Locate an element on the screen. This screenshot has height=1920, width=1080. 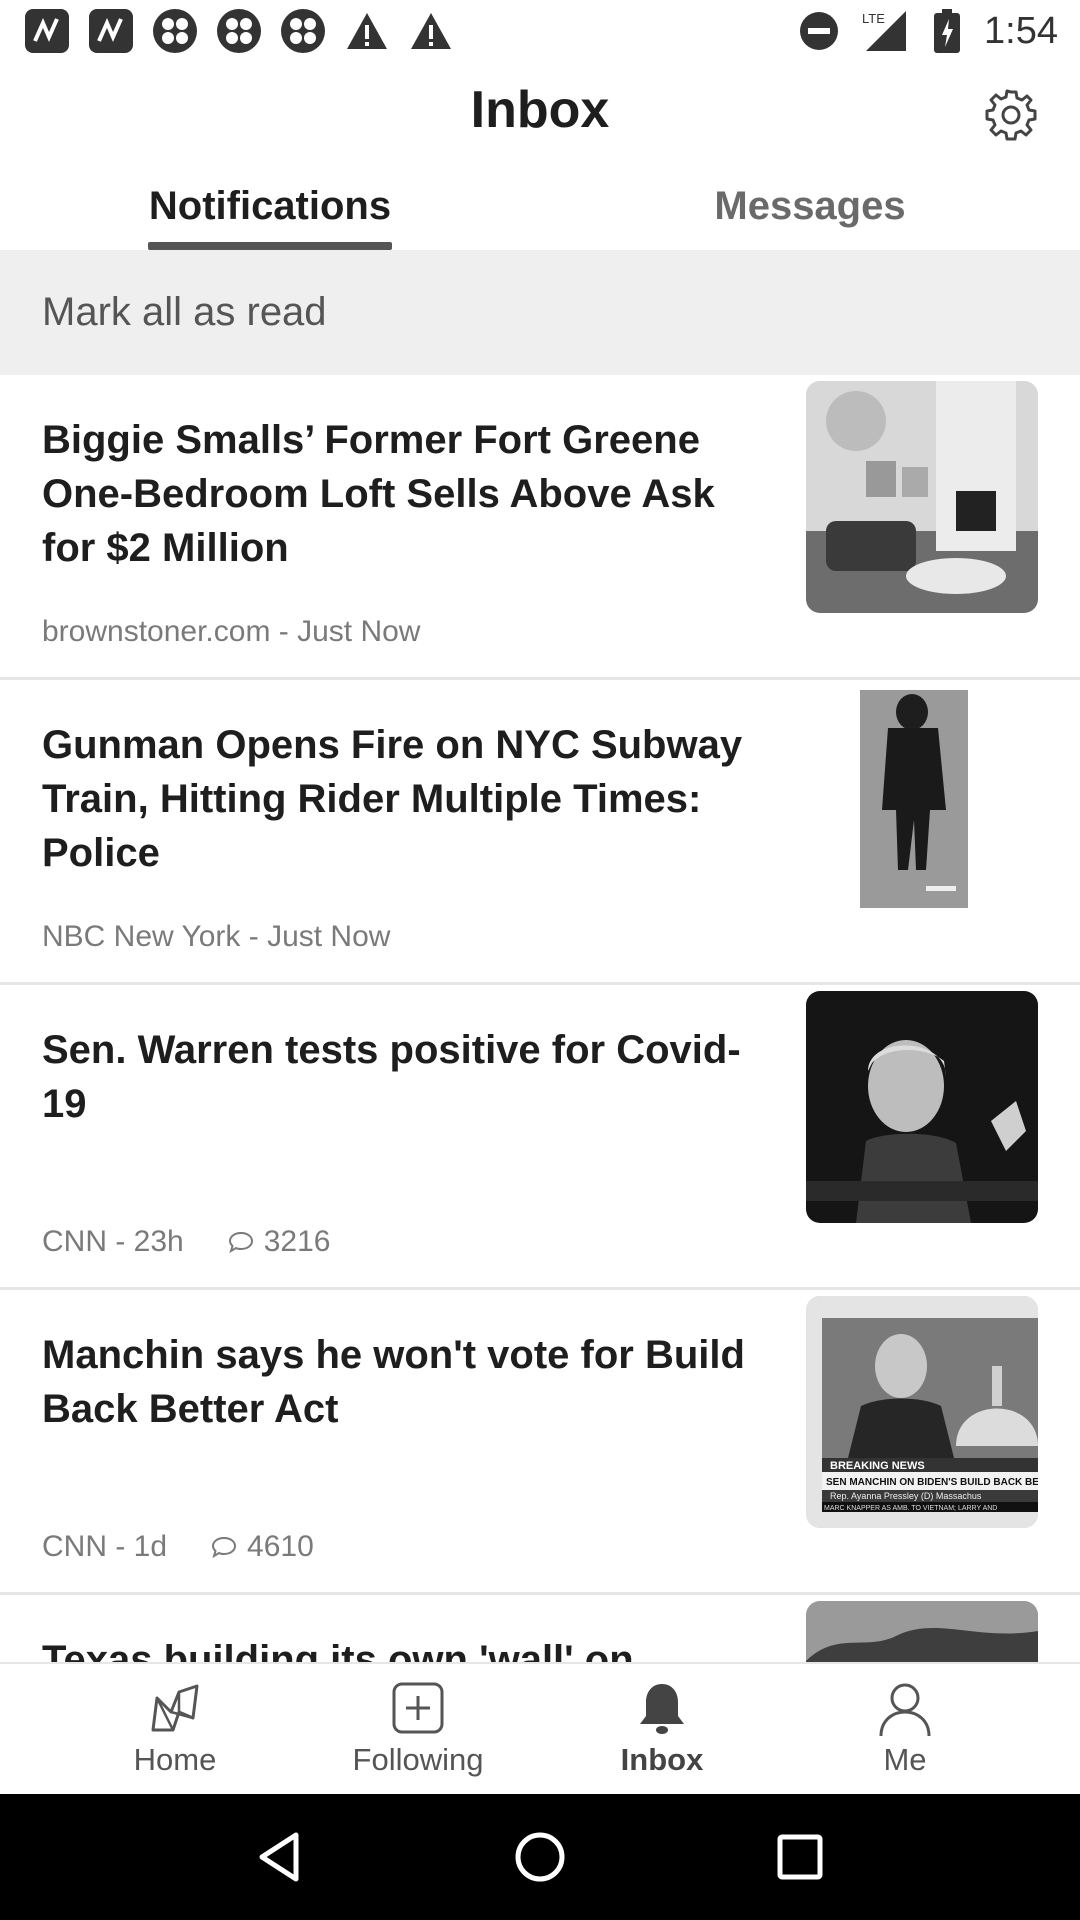
header: Inbox is located at coordinates (540, 112).